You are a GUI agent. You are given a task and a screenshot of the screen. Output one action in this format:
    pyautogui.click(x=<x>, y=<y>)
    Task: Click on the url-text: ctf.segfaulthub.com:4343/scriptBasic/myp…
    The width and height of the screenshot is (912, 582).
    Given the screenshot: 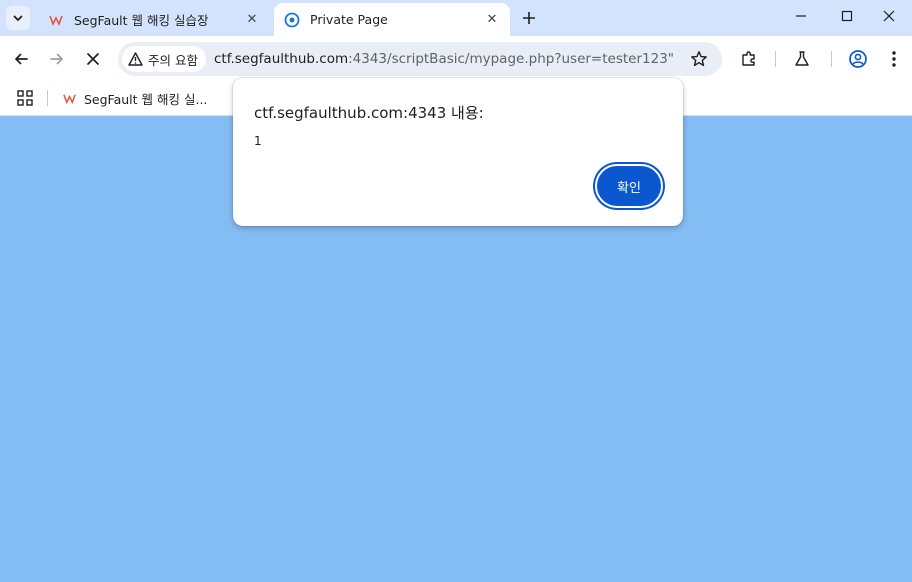 What is the action you would take?
    pyautogui.click(x=444, y=59)
    